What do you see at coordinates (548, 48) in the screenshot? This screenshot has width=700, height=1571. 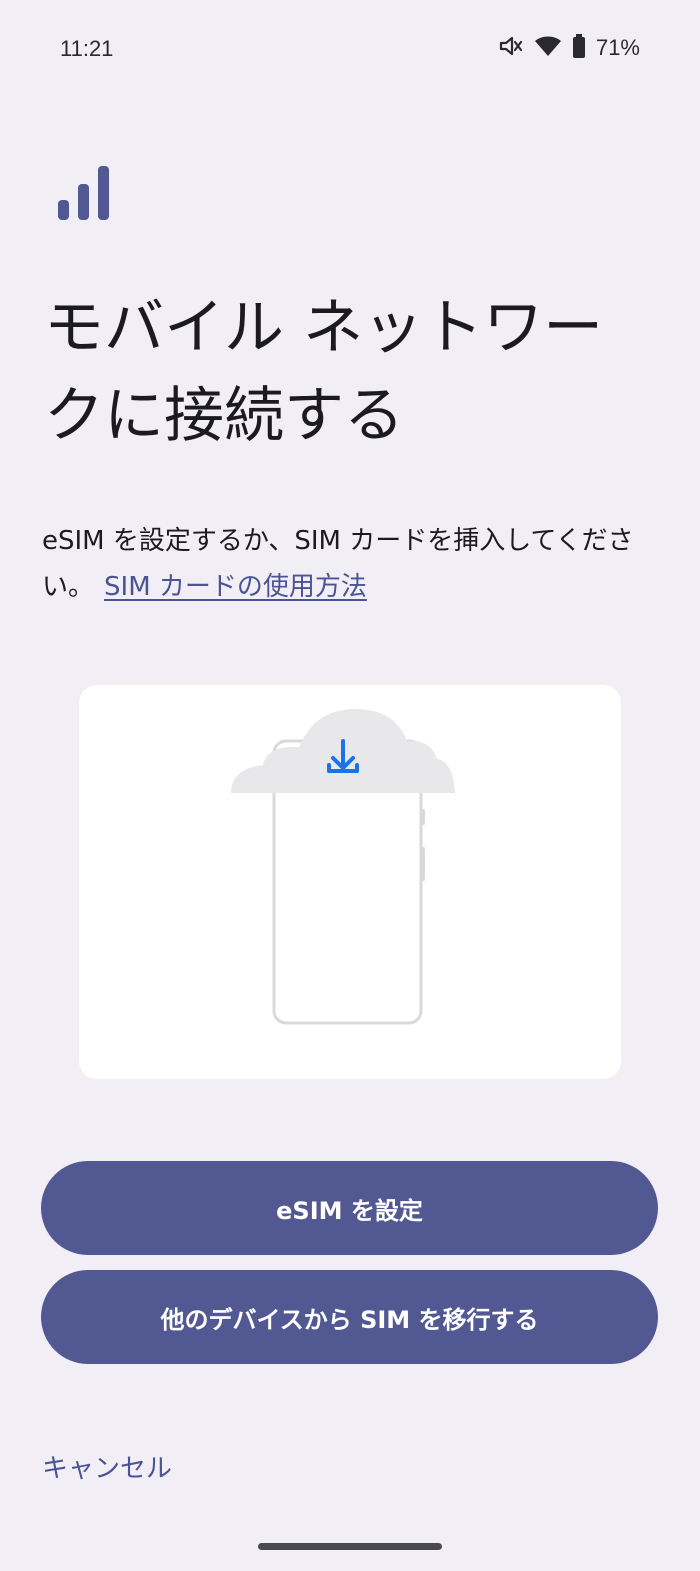 I see `wifi-icon` at bounding box center [548, 48].